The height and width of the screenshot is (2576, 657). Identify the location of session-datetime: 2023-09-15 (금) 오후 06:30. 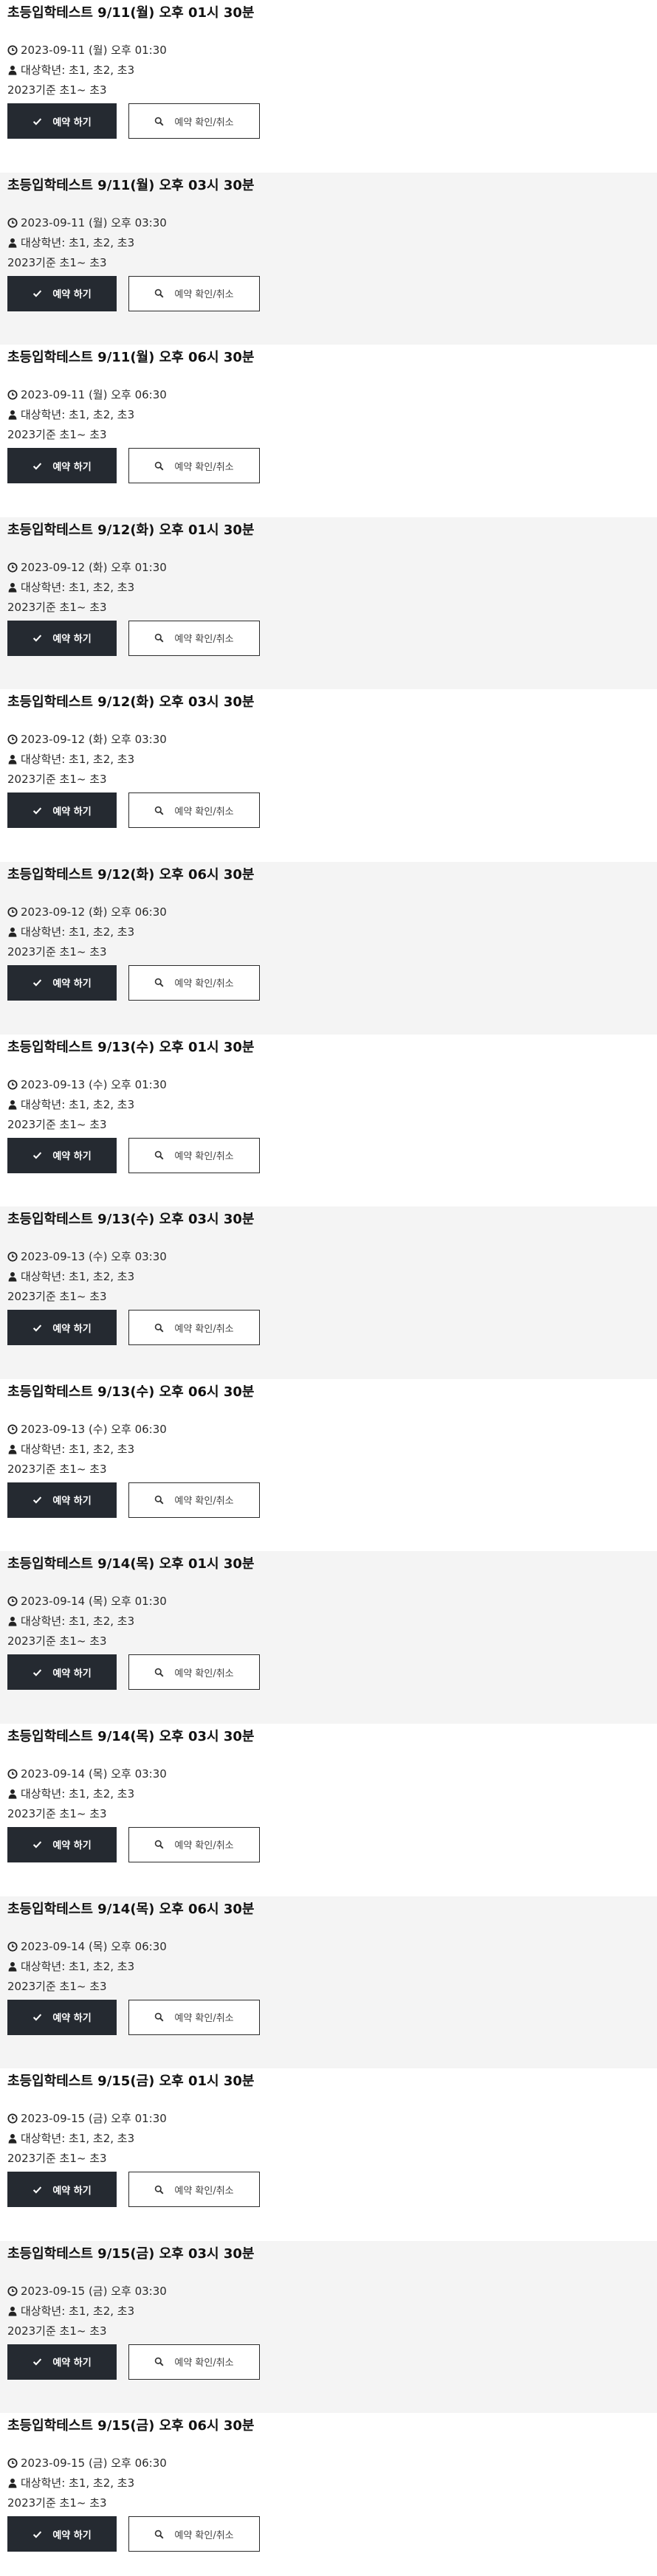
(328, 2463).